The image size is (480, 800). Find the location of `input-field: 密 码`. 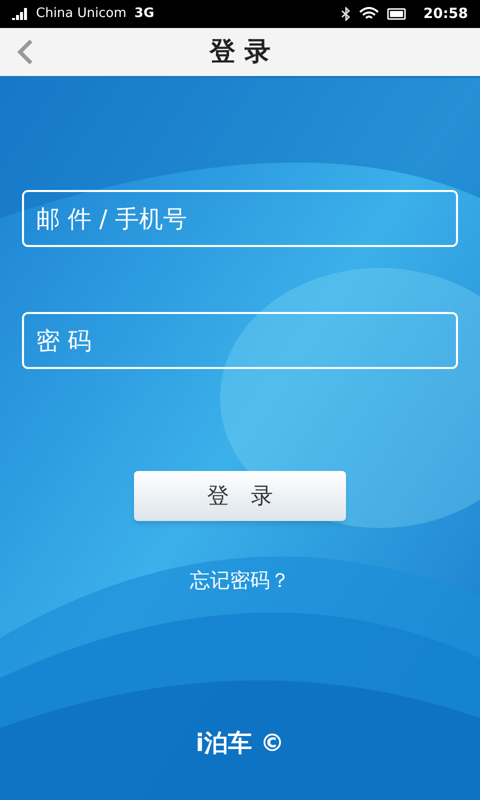

input-field: 密 码 is located at coordinates (240, 340).